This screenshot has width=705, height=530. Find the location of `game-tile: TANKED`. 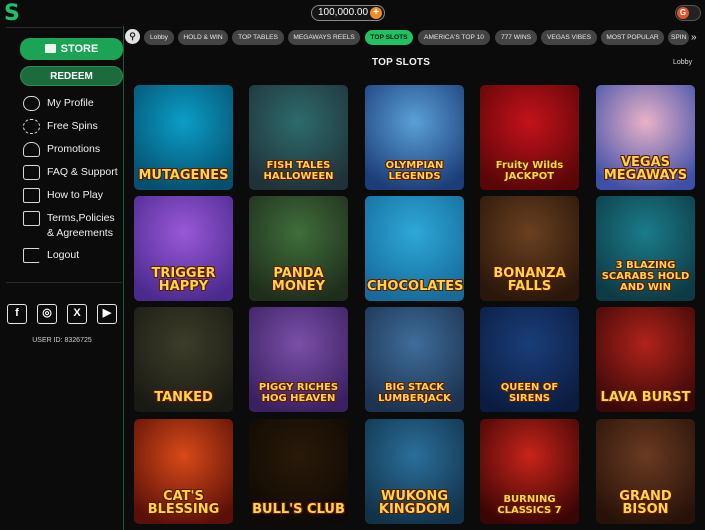

game-tile: TANKED is located at coordinates (183, 359).